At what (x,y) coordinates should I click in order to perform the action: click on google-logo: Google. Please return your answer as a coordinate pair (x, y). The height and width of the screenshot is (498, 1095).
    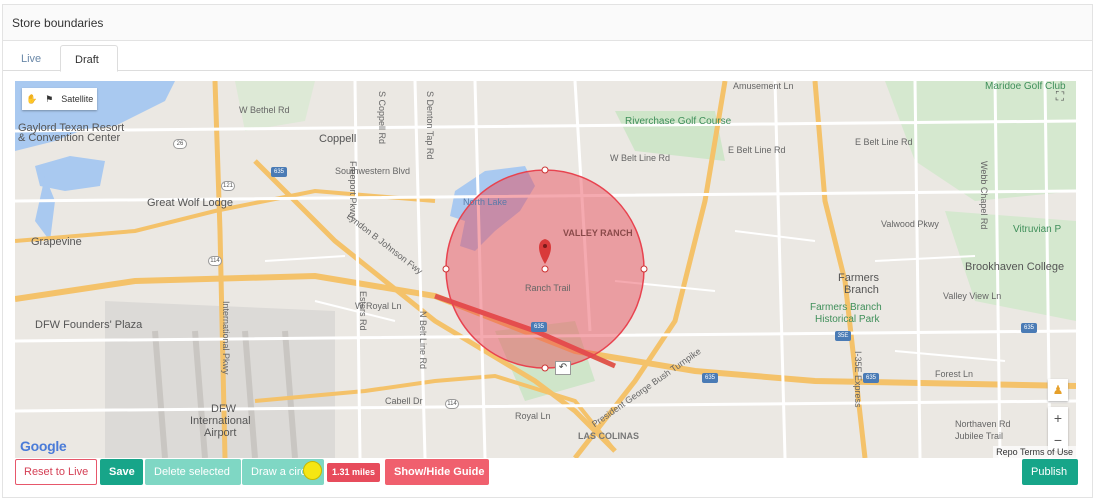
    Looking at the image, I should click on (43, 446).